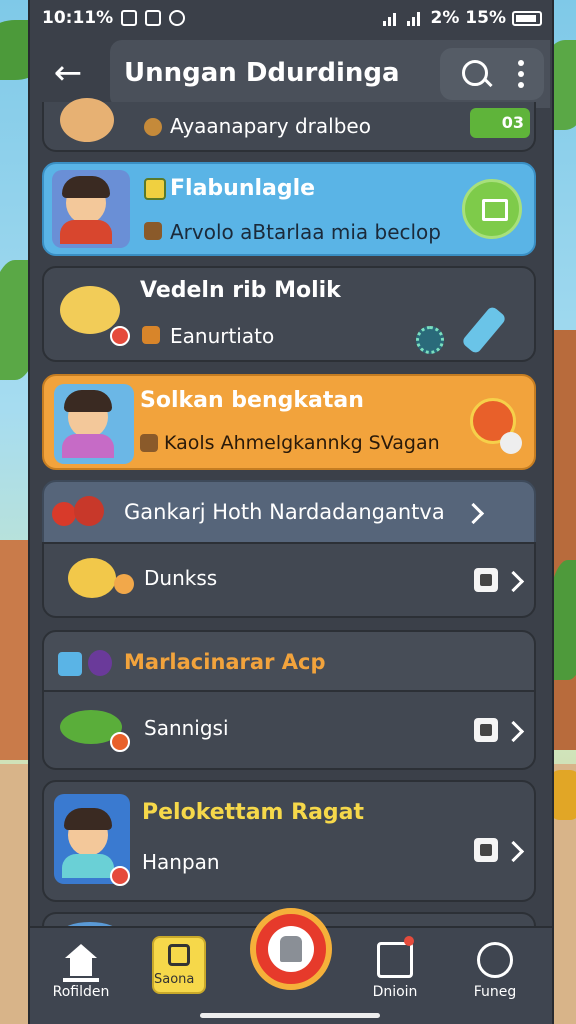 This screenshot has height=1024, width=576. I want to click on section-title: Gankarj Hoth Nardadangantva, so click(284, 512).